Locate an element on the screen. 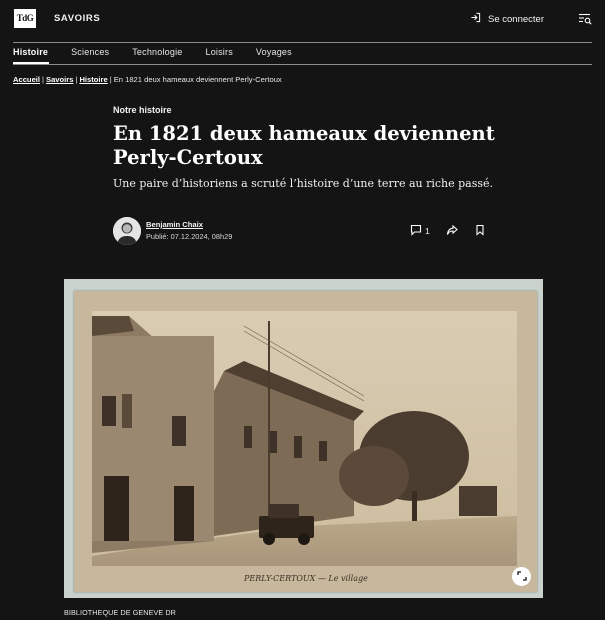 Image resolution: width=605 pixels, height=620 pixels. nav-item-voyages: Voyages is located at coordinates (274, 52).